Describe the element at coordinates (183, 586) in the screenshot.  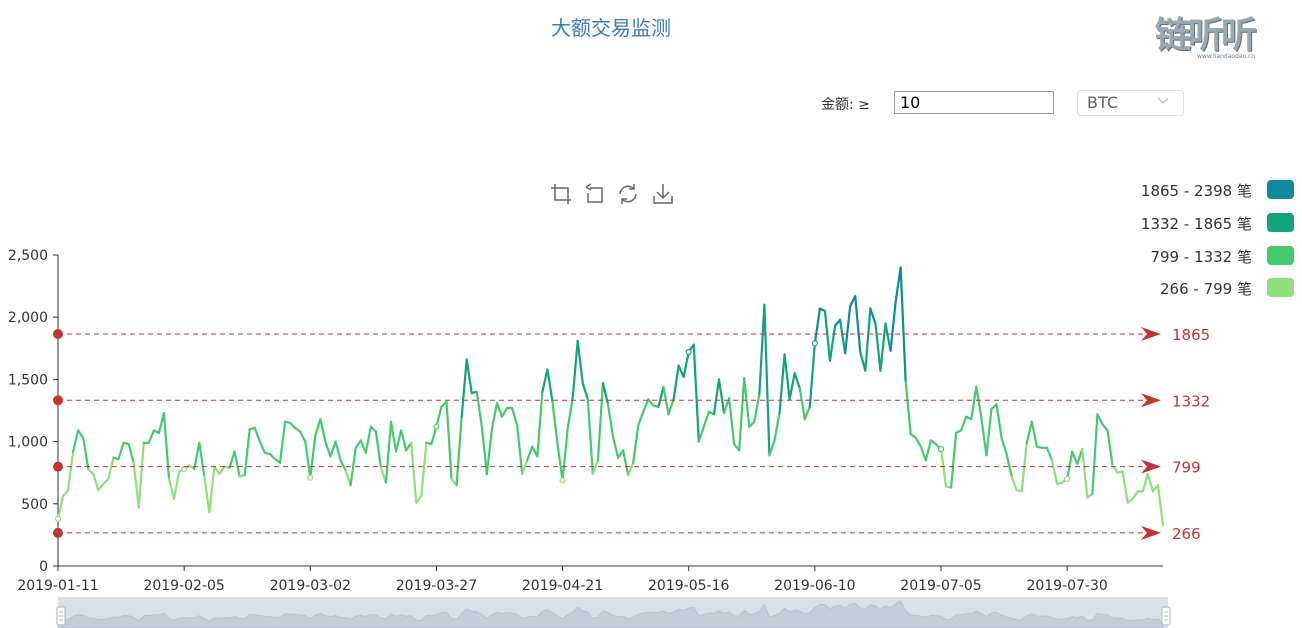
I see `x-tick-label: 2019-02-05` at that location.